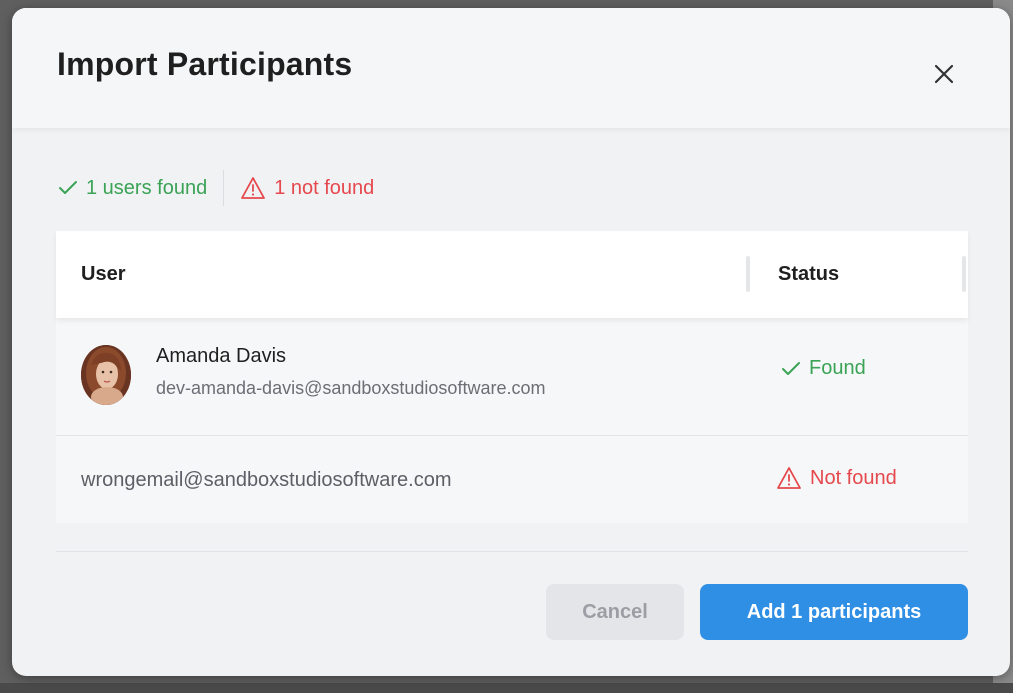  I want to click on close-button, so click(944, 74).